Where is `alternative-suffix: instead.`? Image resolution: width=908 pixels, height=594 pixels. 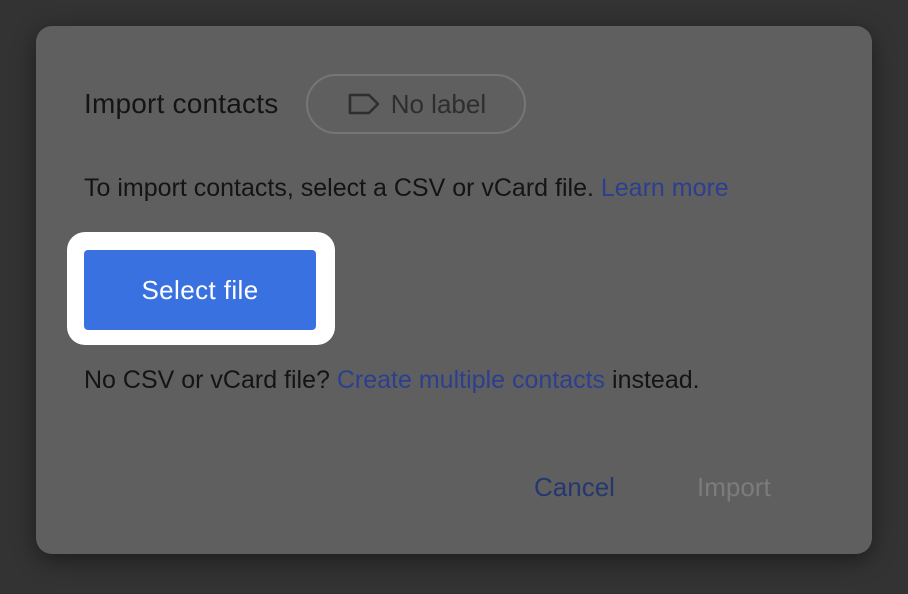 alternative-suffix: instead. is located at coordinates (652, 380).